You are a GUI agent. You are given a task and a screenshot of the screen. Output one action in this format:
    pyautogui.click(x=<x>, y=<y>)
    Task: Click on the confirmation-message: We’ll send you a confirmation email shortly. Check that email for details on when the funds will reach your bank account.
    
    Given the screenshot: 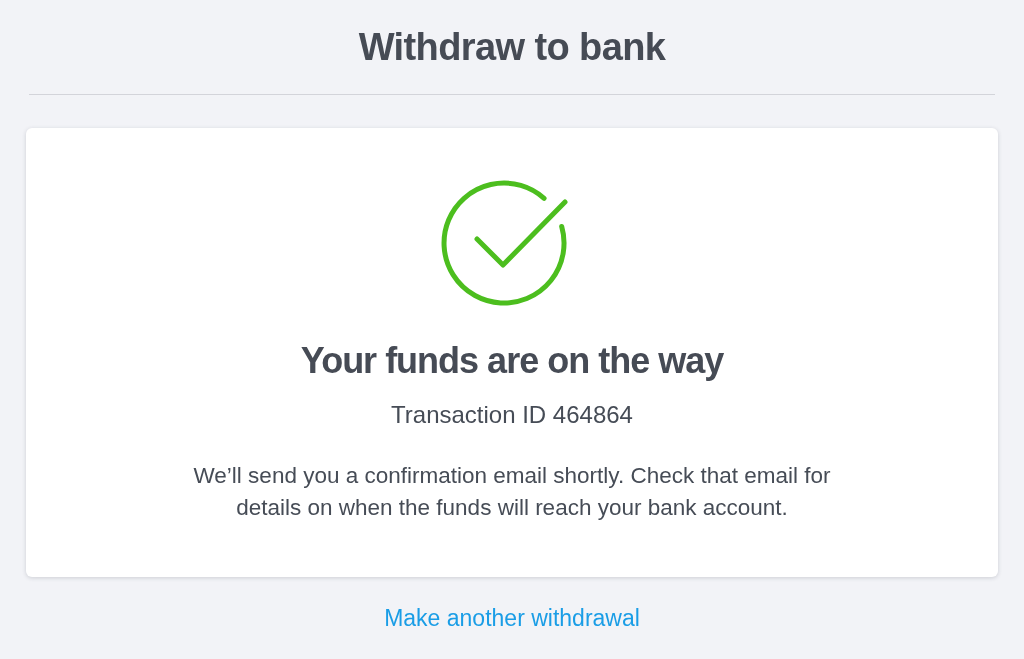 What is the action you would take?
    pyautogui.click(x=512, y=492)
    